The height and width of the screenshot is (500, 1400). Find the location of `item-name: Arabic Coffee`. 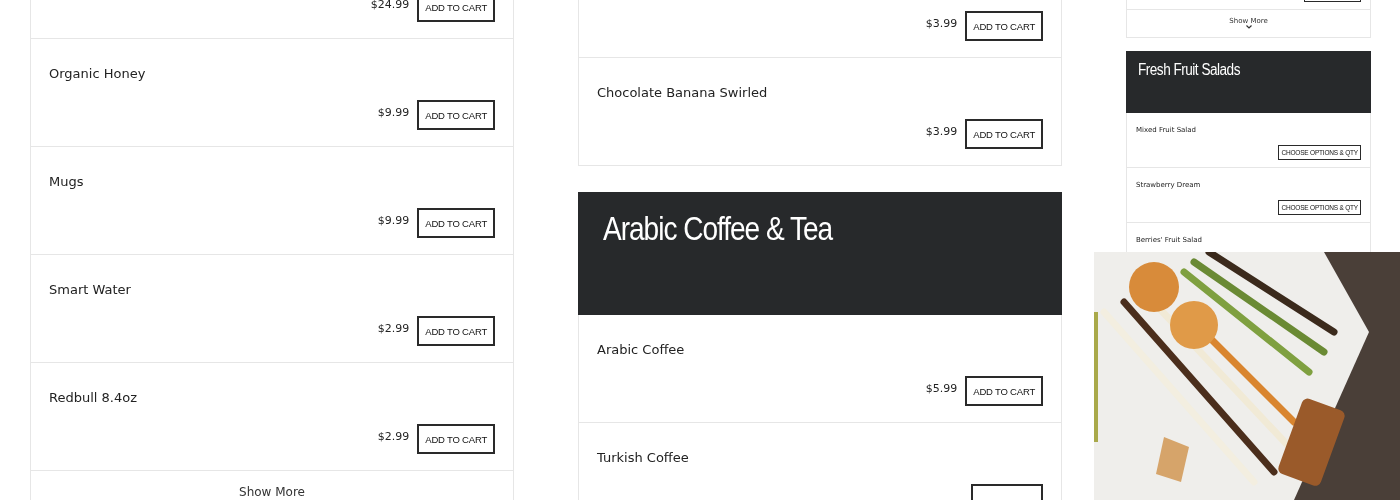

item-name: Arabic Coffee is located at coordinates (641, 350).